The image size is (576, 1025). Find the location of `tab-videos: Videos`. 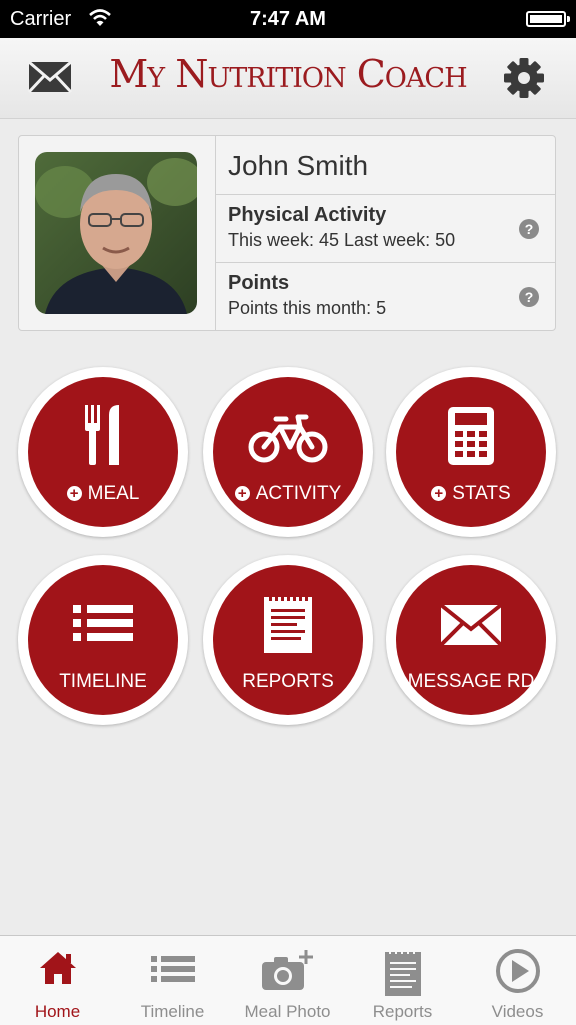

tab-videos: Videos is located at coordinates (517, 980).